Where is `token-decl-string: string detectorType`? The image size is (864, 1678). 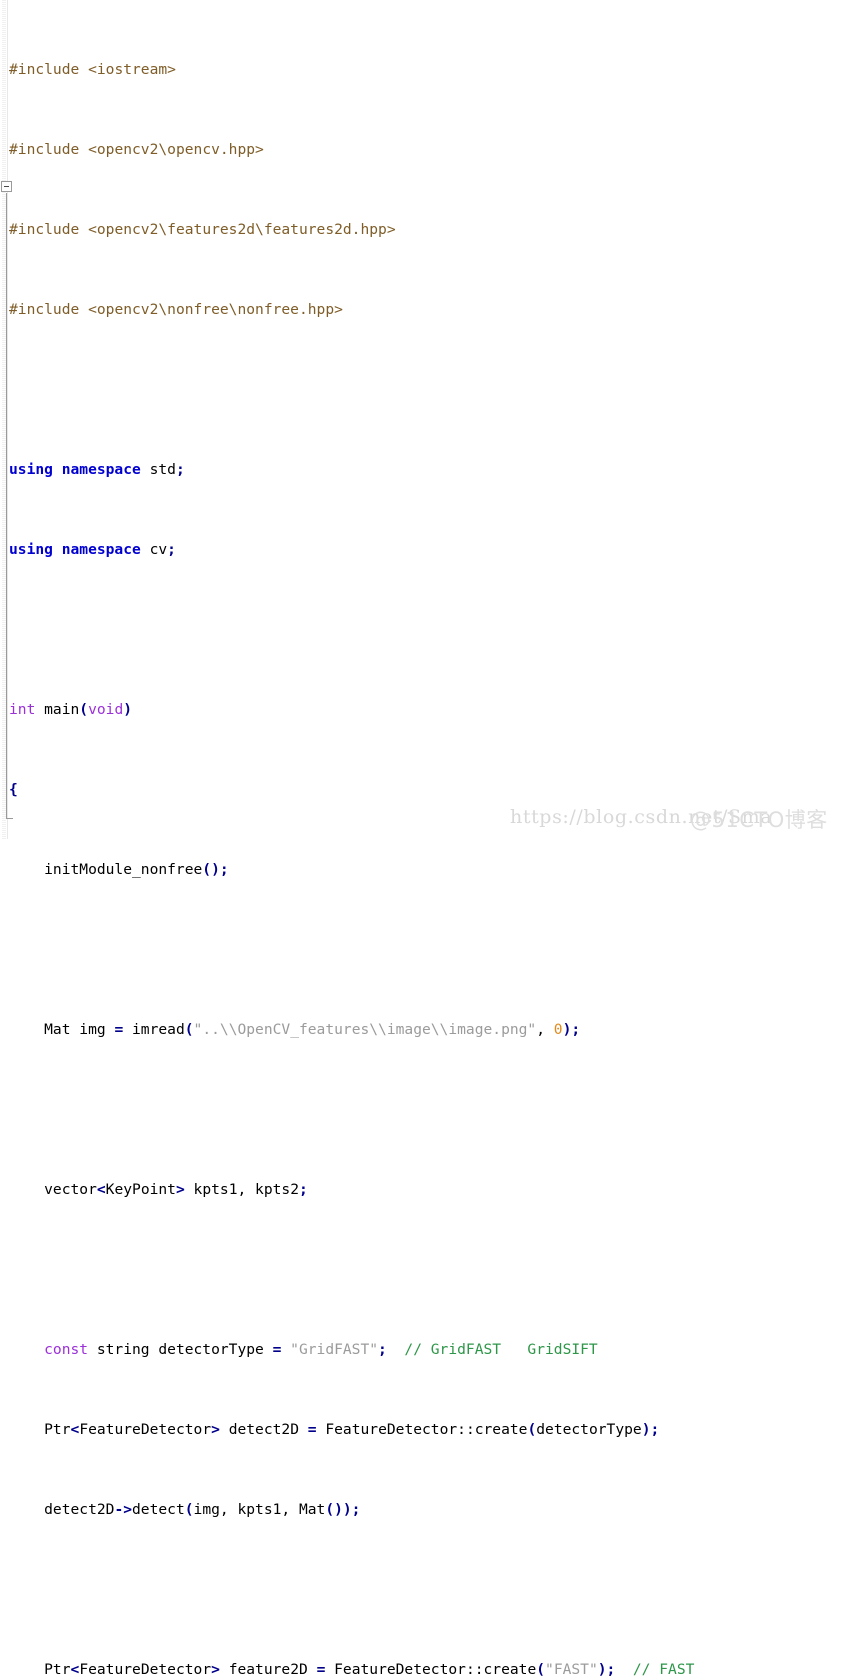 token-decl-string: string detectorType is located at coordinates (180, 1349).